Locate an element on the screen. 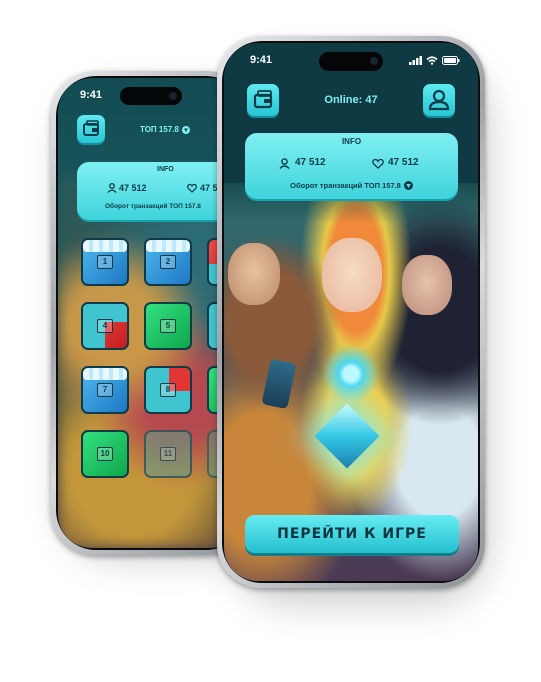  wallet-icon is located at coordinates (91, 128).